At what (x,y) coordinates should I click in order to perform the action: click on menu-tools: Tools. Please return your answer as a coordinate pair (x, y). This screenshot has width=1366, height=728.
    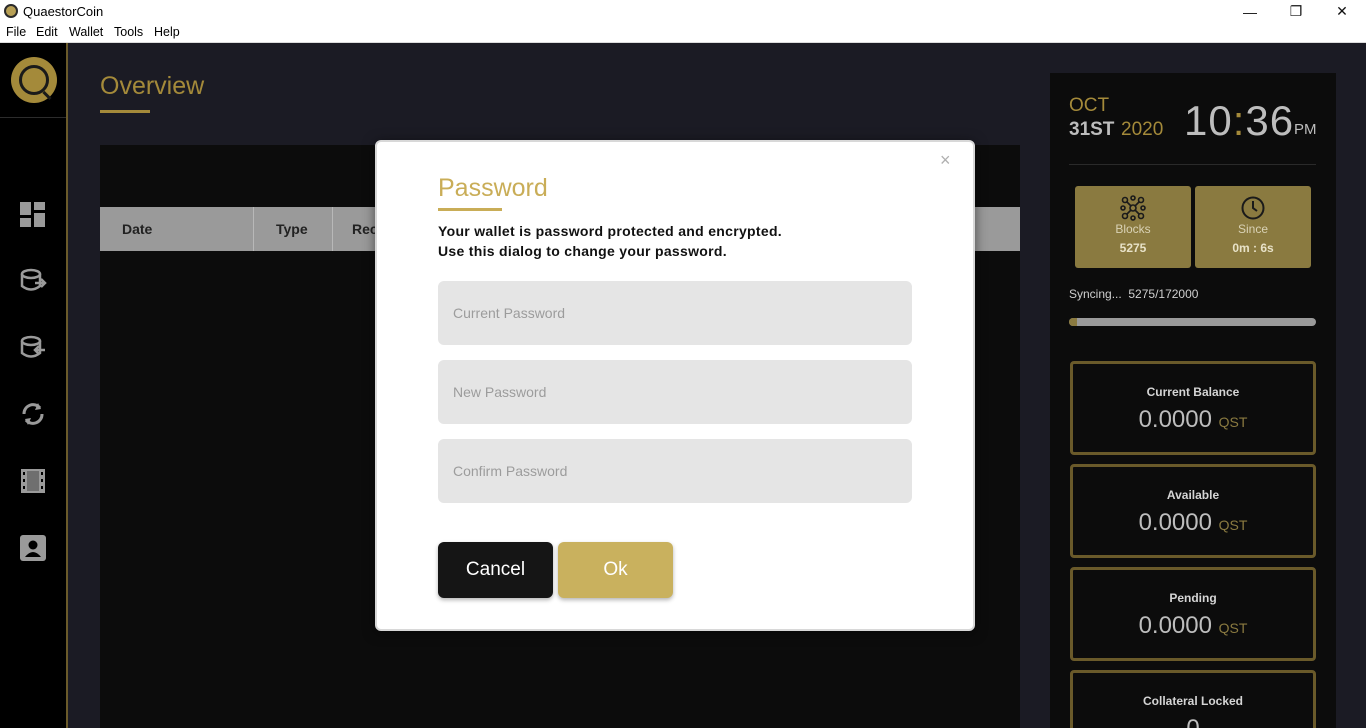
    Looking at the image, I should click on (128, 32).